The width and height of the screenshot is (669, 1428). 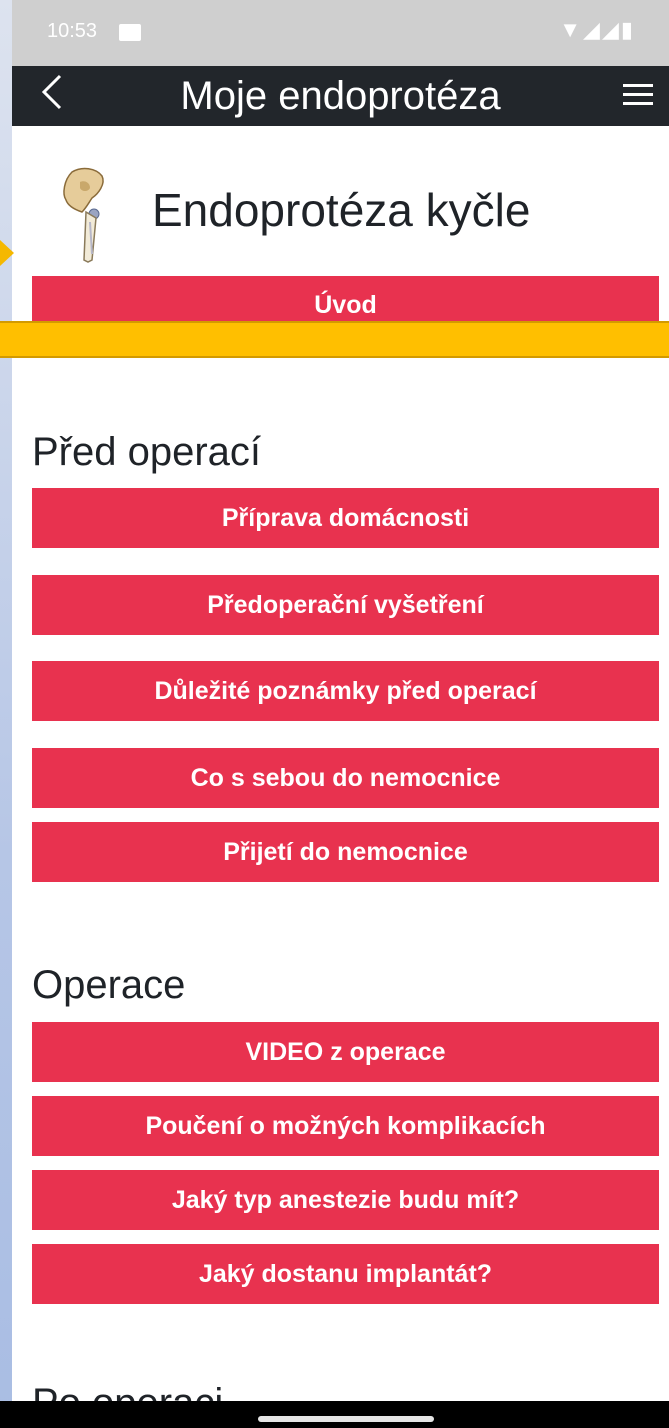 I want to click on home-preparation-button: Příprava domácnosti, so click(x=345, y=518).